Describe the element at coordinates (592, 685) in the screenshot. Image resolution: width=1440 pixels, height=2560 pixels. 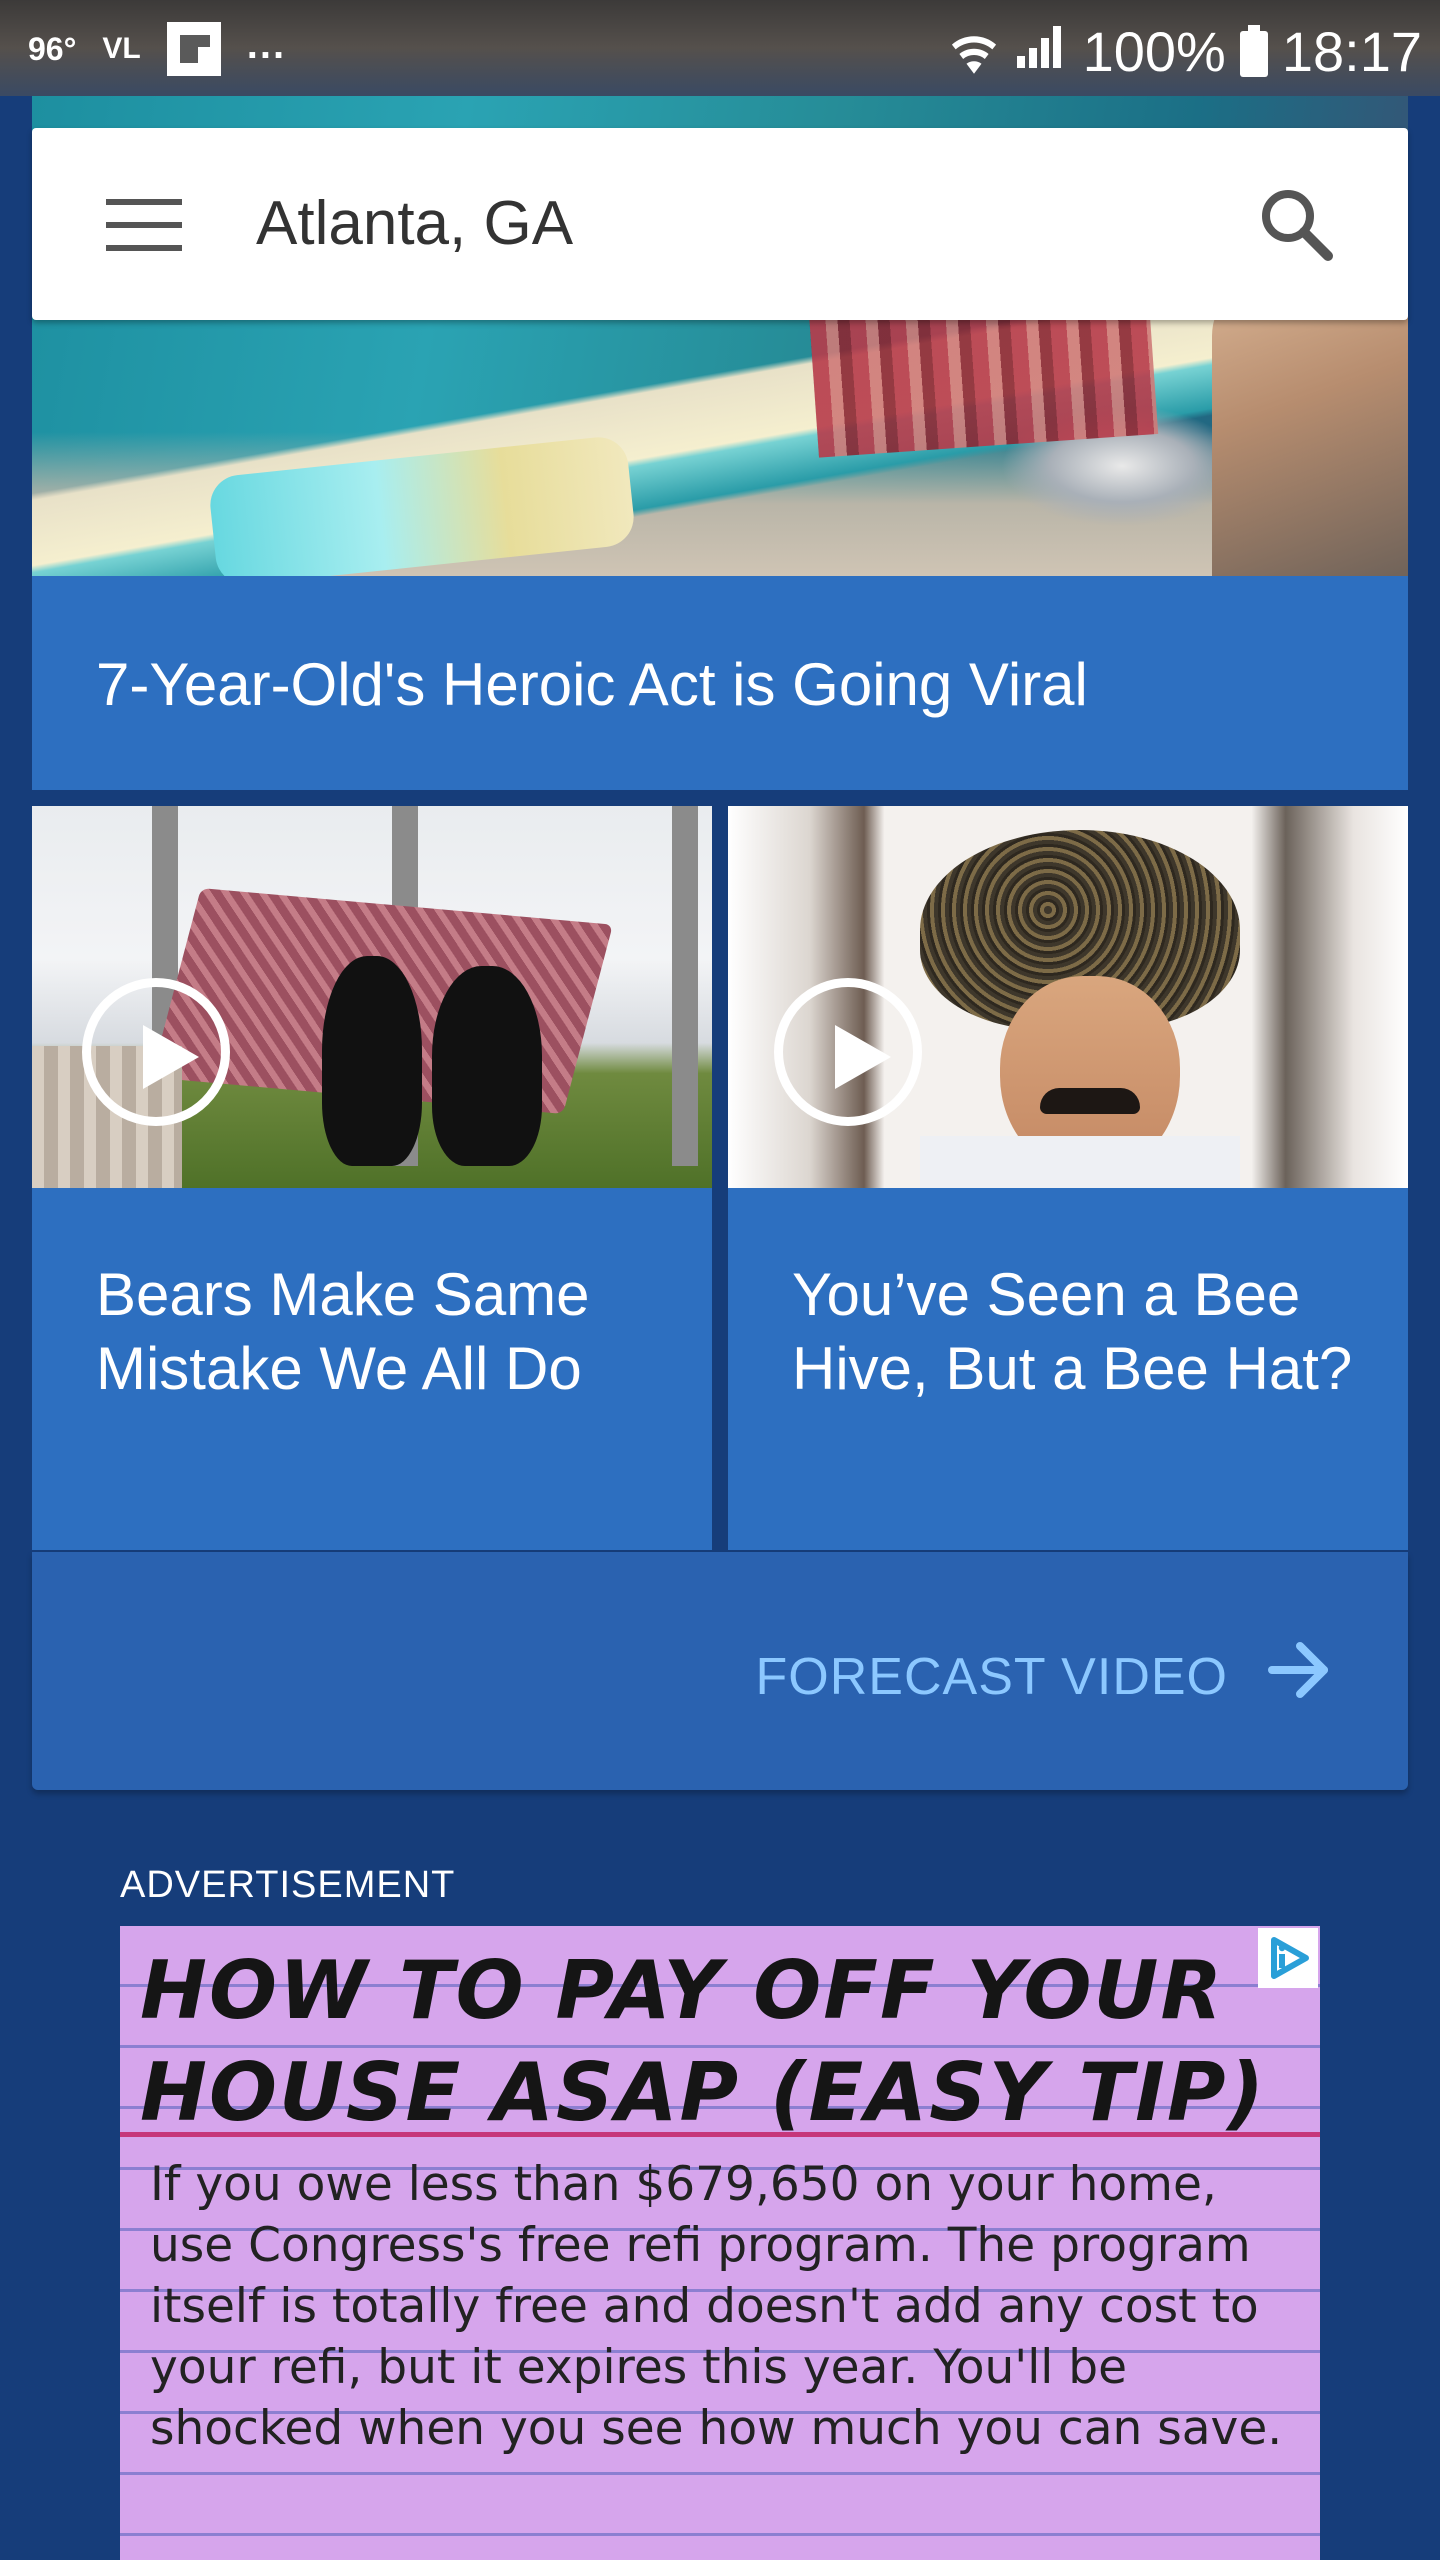
I see `hero-headline: 7-Year-Old's Heroic Act is Going Viral` at that location.